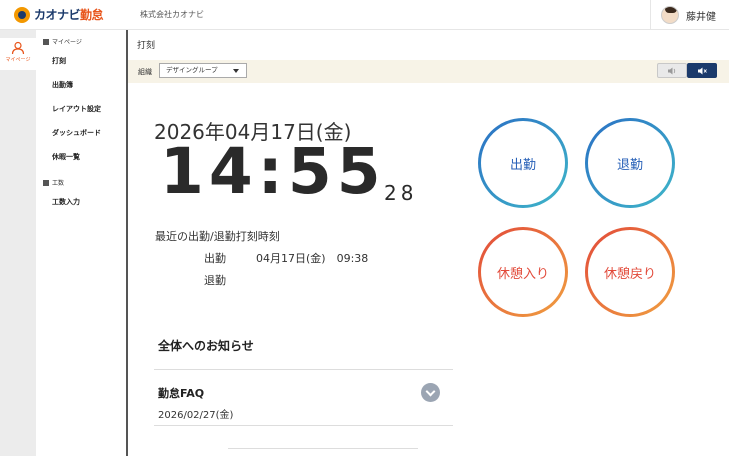  I want to click on break-end-label: 休憩戻り, so click(630, 272).